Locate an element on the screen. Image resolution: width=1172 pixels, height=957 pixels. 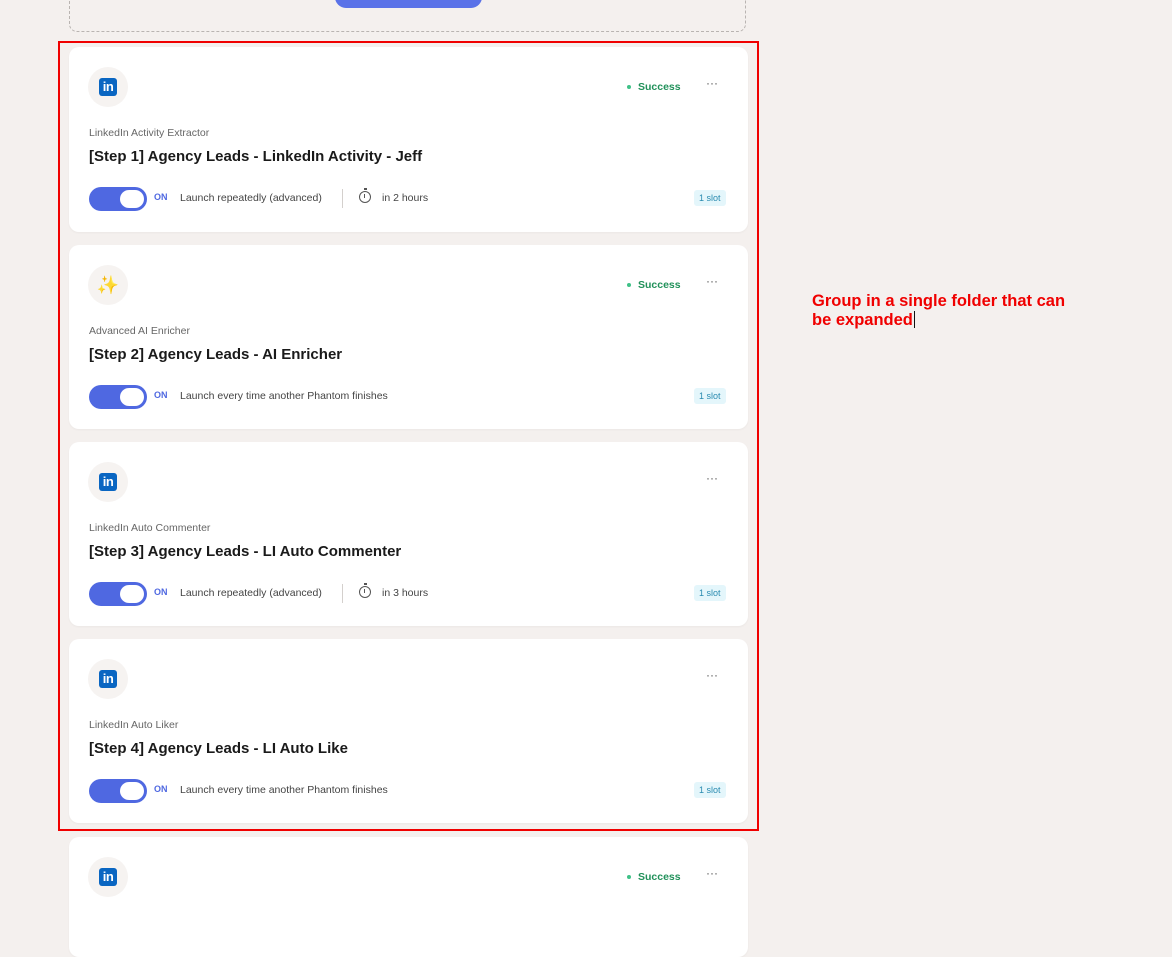
status-badge: Success is located at coordinates (654, 877).